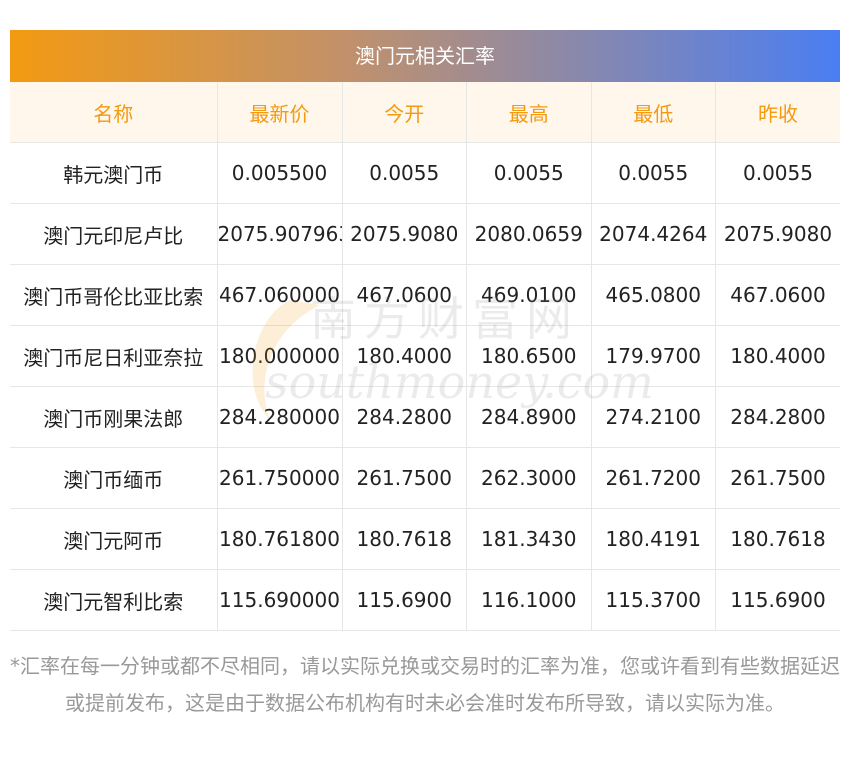 The width and height of the screenshot is (850, 769). What do you see at coordinates (114, 234) in the screenshot?
I see `currency-pair-name: 澳门元印尼卢比` at bounding box center [114, 234].